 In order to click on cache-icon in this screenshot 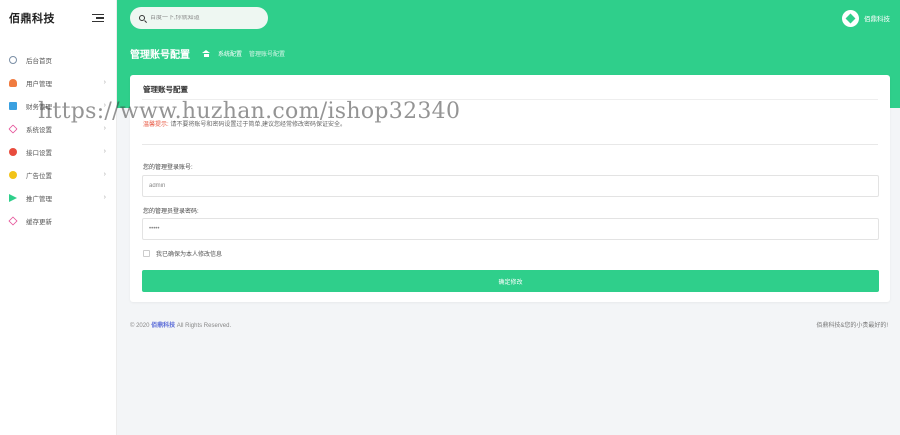, I will do `click(13, 220)`.